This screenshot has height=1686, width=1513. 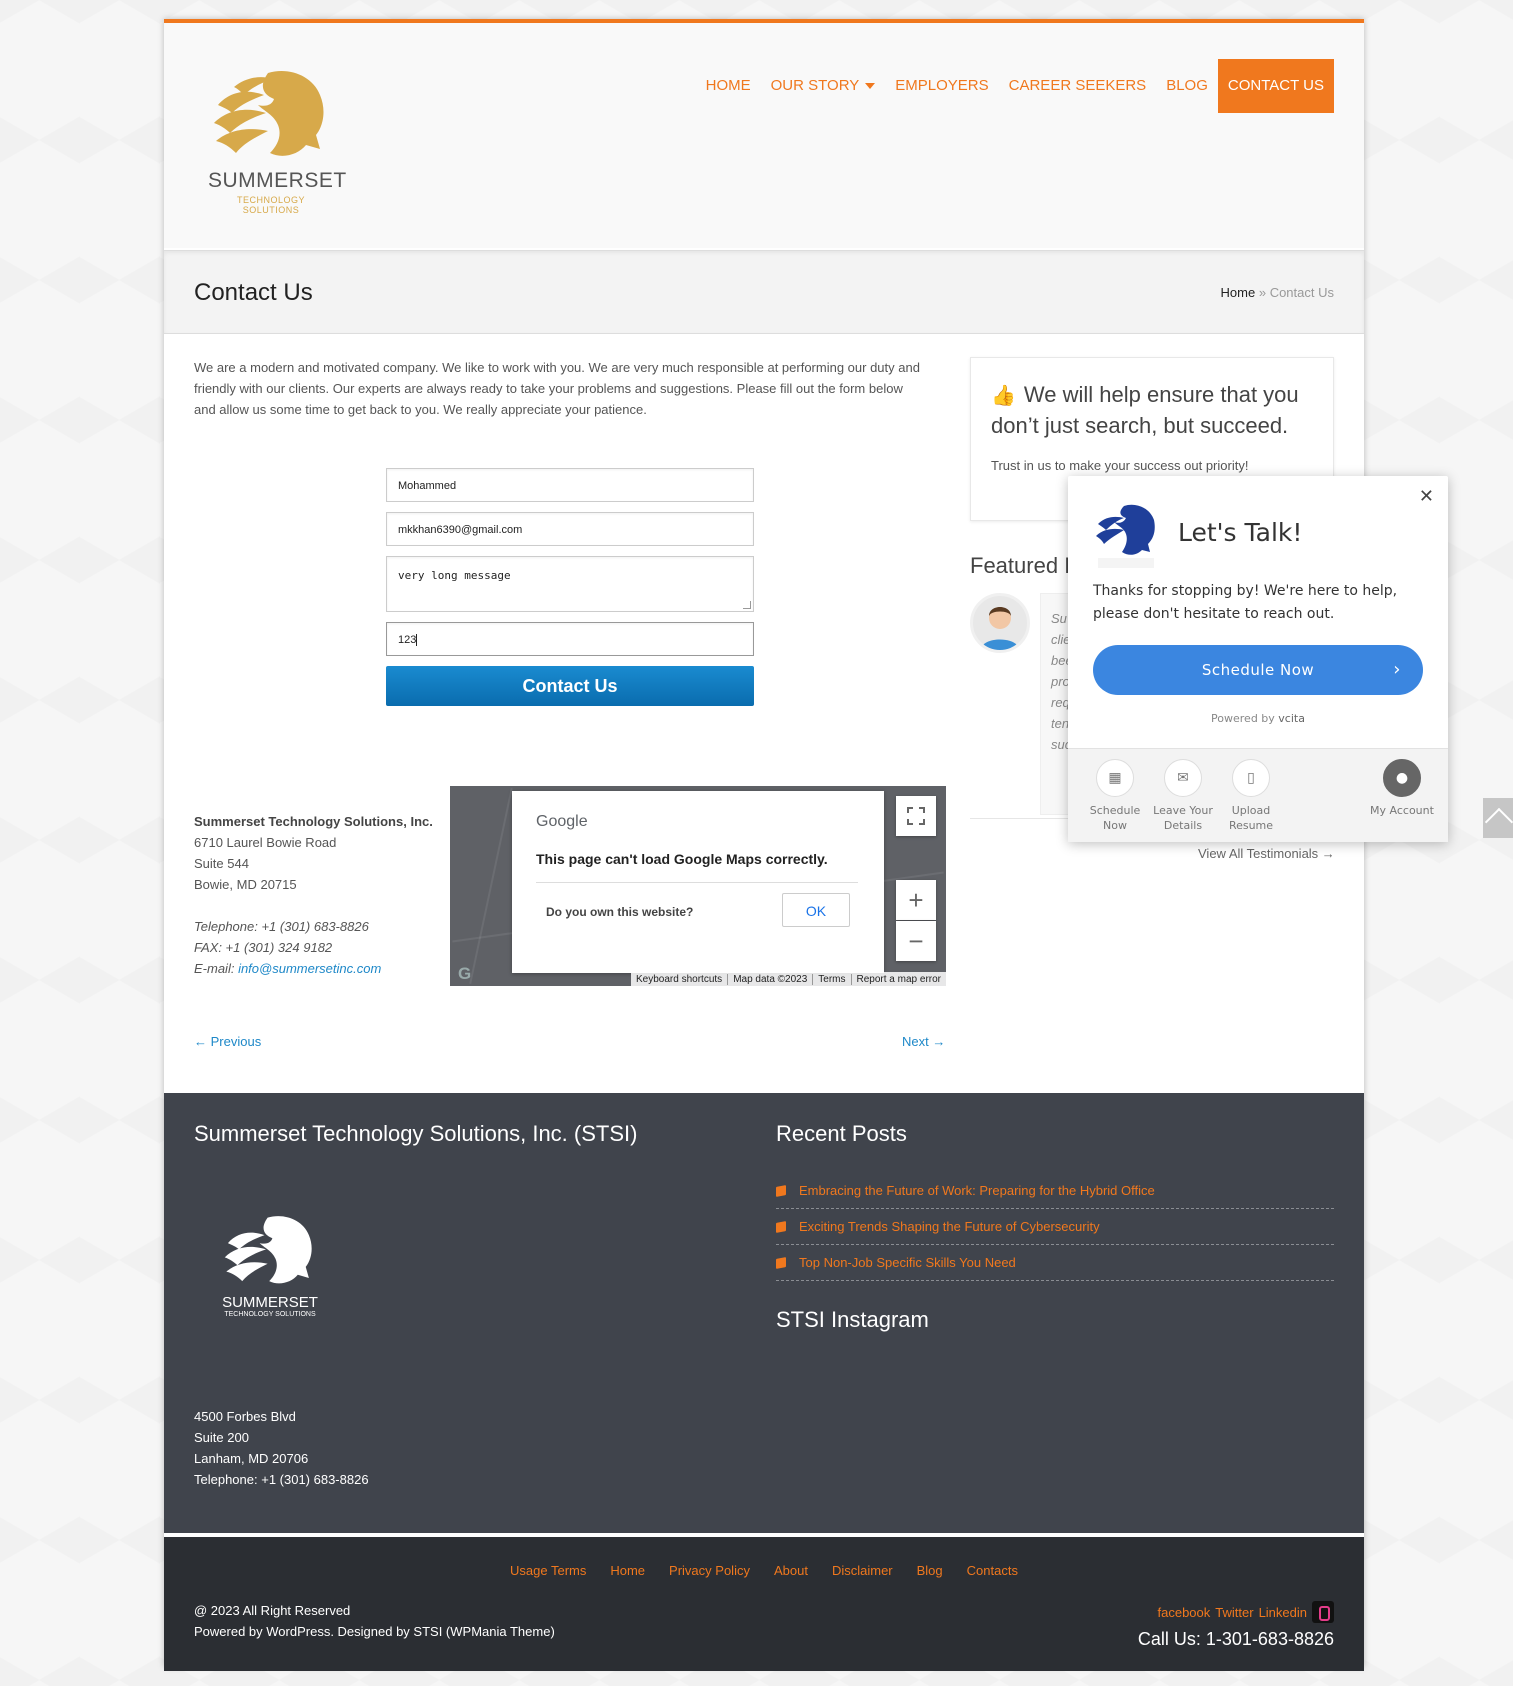 What do you see at coordinates (407, 640) in the screenshot?
I see `captcha-value: 123` at bounding box center [407, 640].